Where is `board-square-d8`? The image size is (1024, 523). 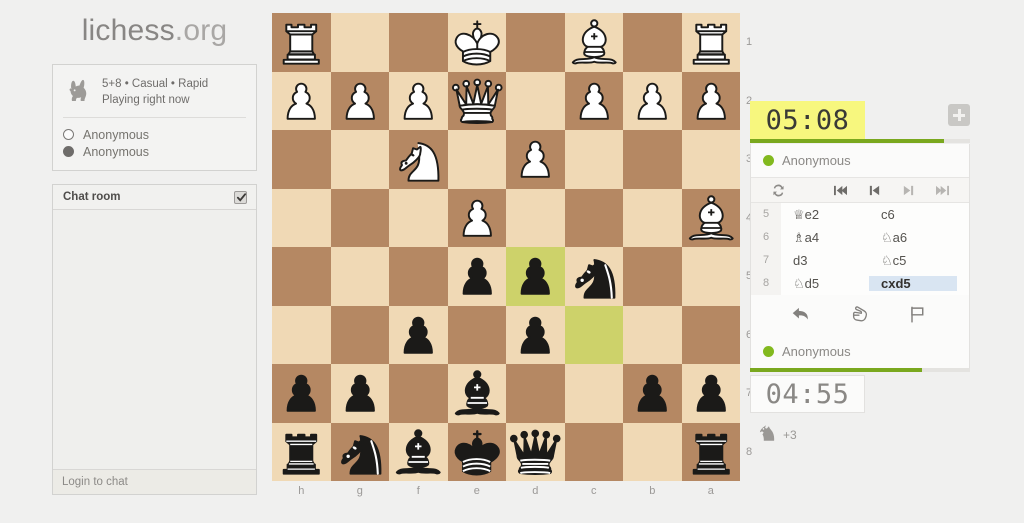 board-square-d8 is located at coordinates (535, 452).